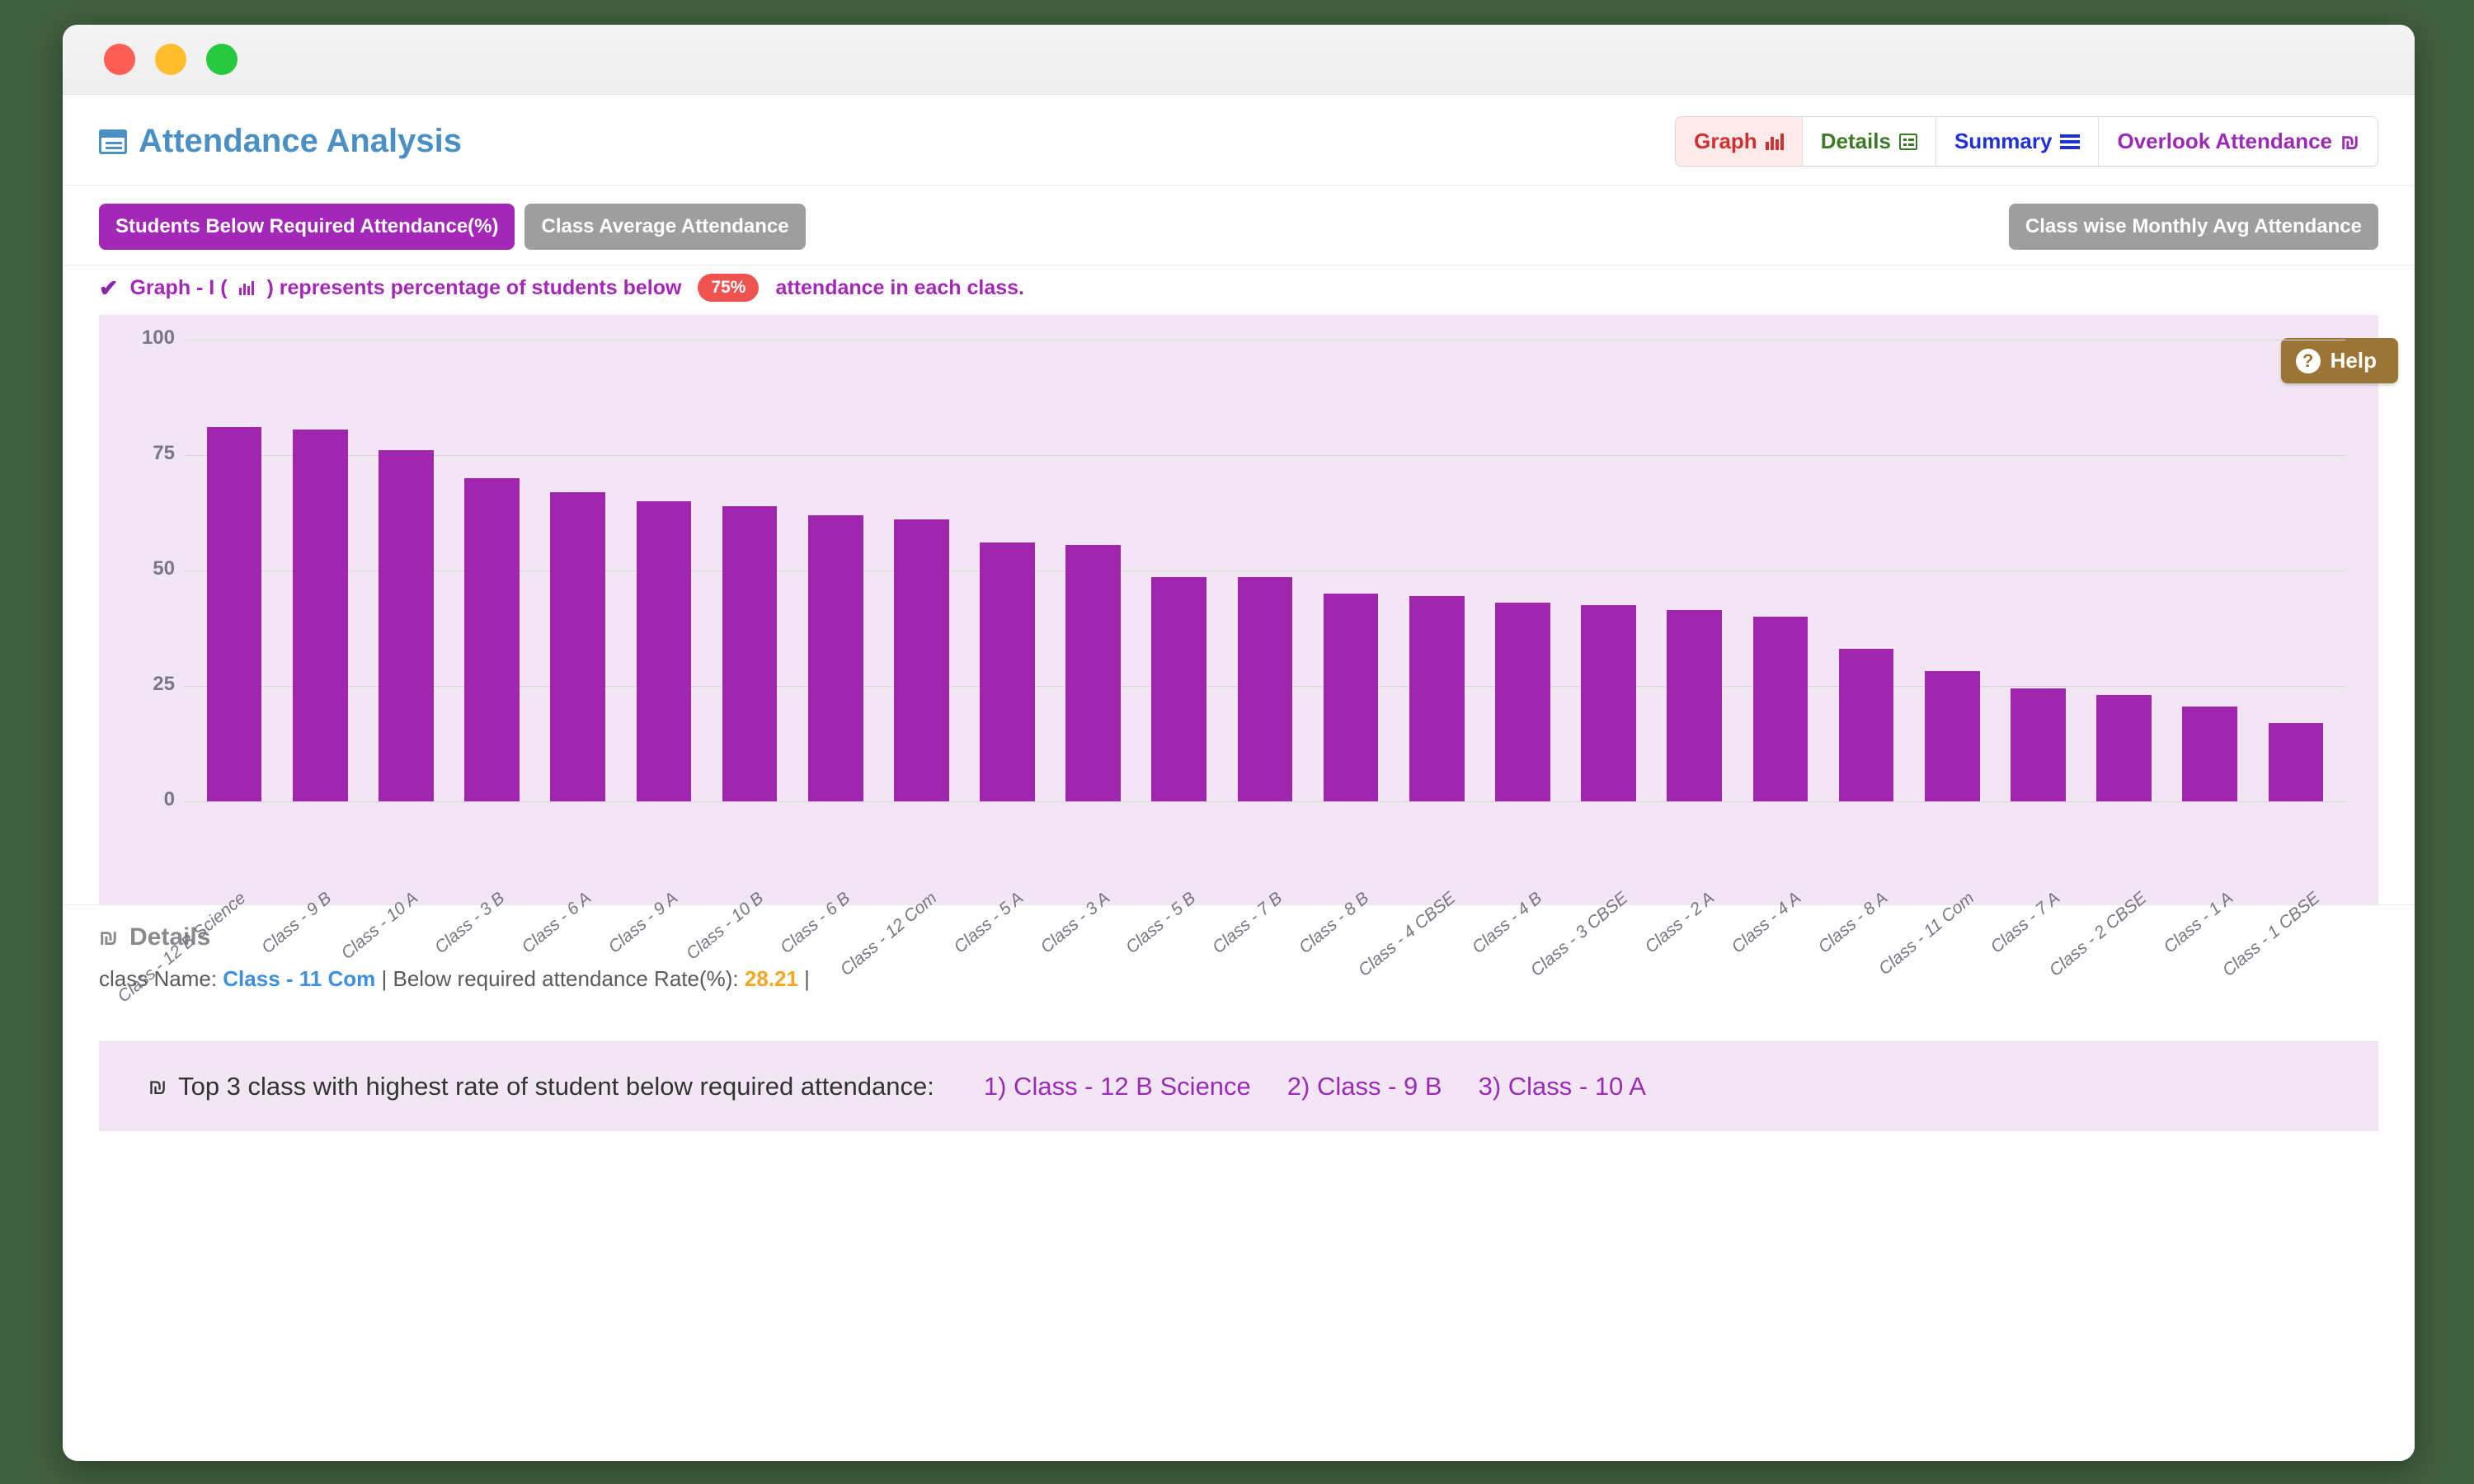 This screenshot has width=2474, height=1484. Describe the element at coordinates (2193, 227) in the screenshot. I see `class-wise-monthly-avg-attendance-button: Class wise Monthly Avg Attendance` at that location.